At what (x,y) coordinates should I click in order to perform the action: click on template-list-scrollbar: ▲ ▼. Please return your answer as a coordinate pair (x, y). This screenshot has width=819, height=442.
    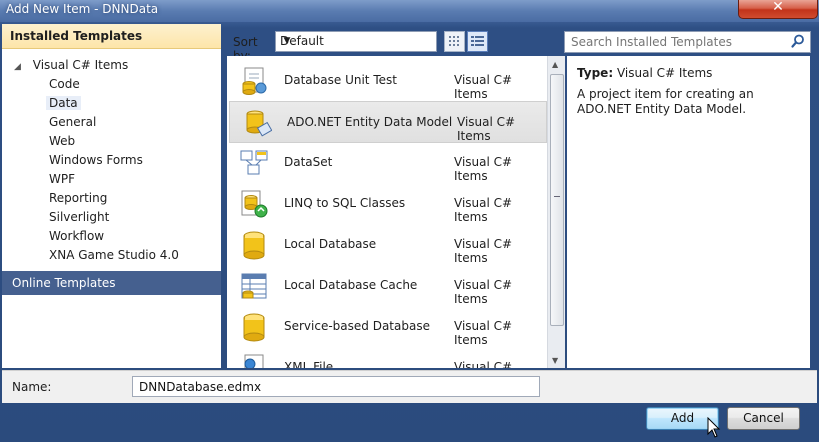
    Looking at the image, I should click on (556, 212).